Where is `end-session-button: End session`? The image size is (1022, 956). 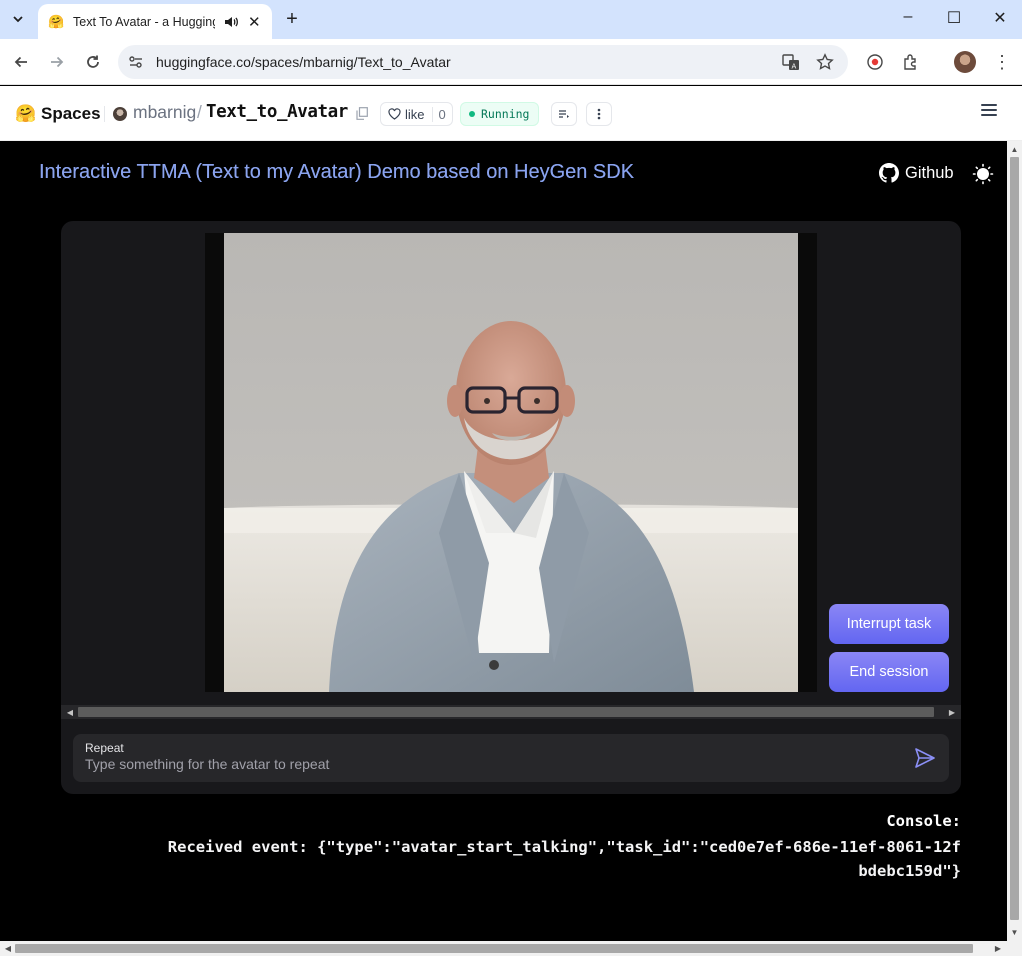
end-session-button: End session is located at coordinates (889, 672).